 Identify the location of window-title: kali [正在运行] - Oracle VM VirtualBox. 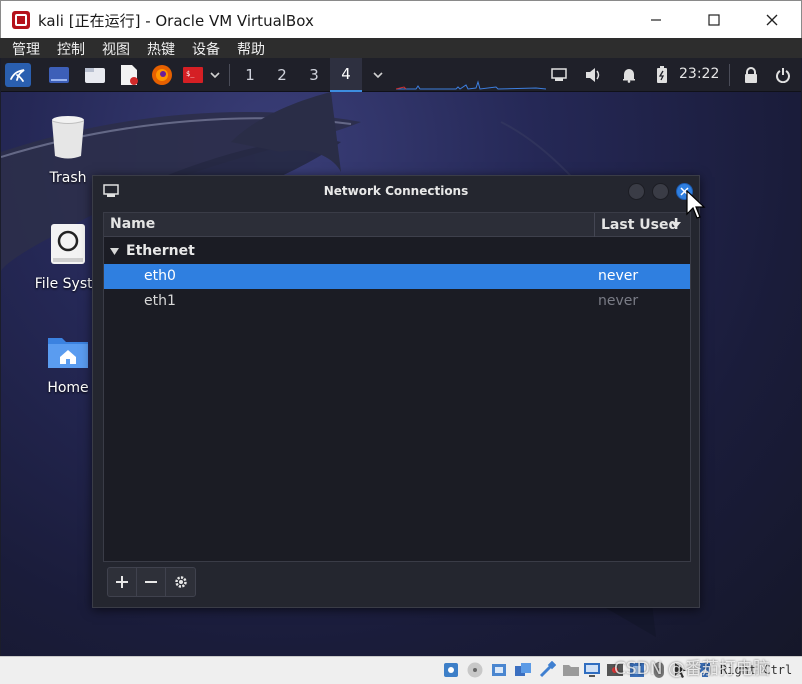
(176, 21).